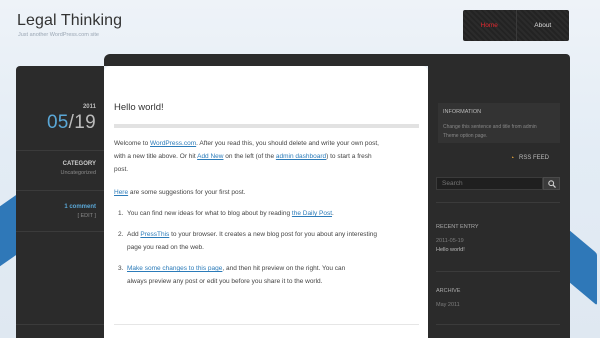 This screenshot has height=338, width=600. Describe the element at coordinates (86, 216) in the screenshot. I see `edit-link: [ EDIT ]` at that location.